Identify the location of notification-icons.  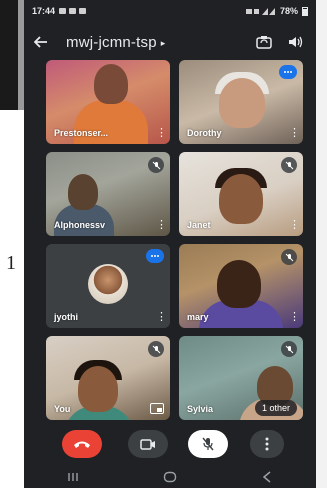
(73, 11).